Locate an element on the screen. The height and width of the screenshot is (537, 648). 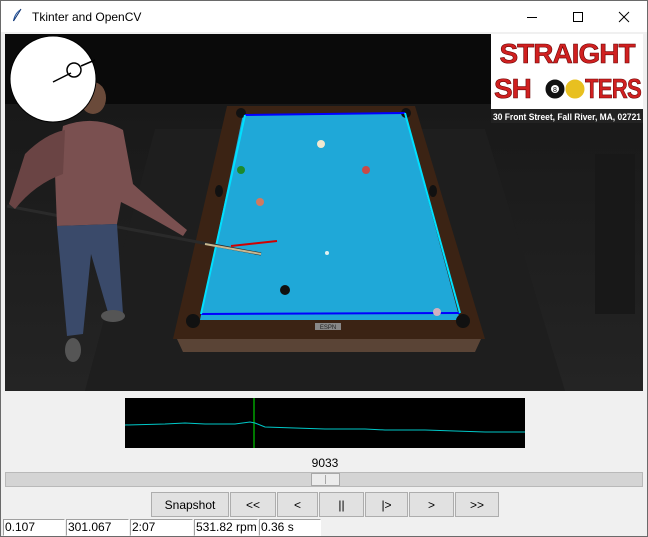
step-back-button: < is located at coordinates (297, 504).